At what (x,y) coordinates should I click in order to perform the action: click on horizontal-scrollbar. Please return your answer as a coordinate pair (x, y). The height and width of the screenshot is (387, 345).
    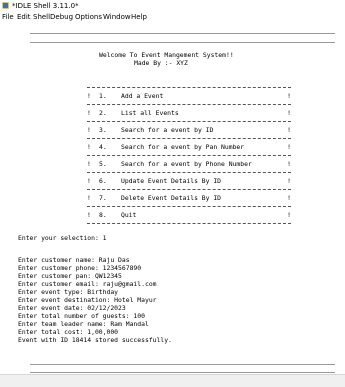
    Looking at the image, I should click on (172, 380).